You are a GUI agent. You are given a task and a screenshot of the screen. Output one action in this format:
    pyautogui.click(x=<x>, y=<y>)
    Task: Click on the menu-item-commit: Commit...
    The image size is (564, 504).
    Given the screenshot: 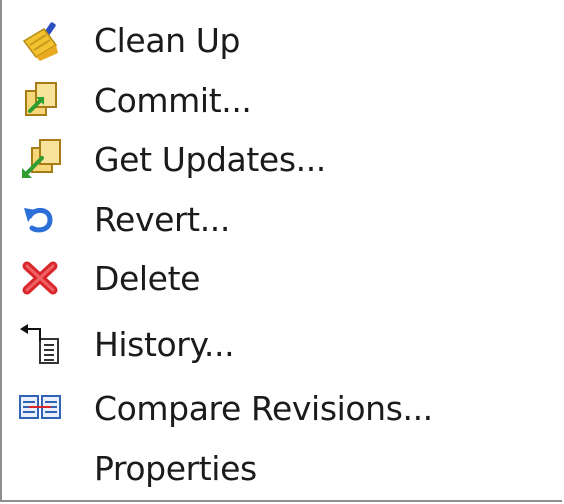 What is the action you would take?
    pyautogui.click(x=282, y=100)
    